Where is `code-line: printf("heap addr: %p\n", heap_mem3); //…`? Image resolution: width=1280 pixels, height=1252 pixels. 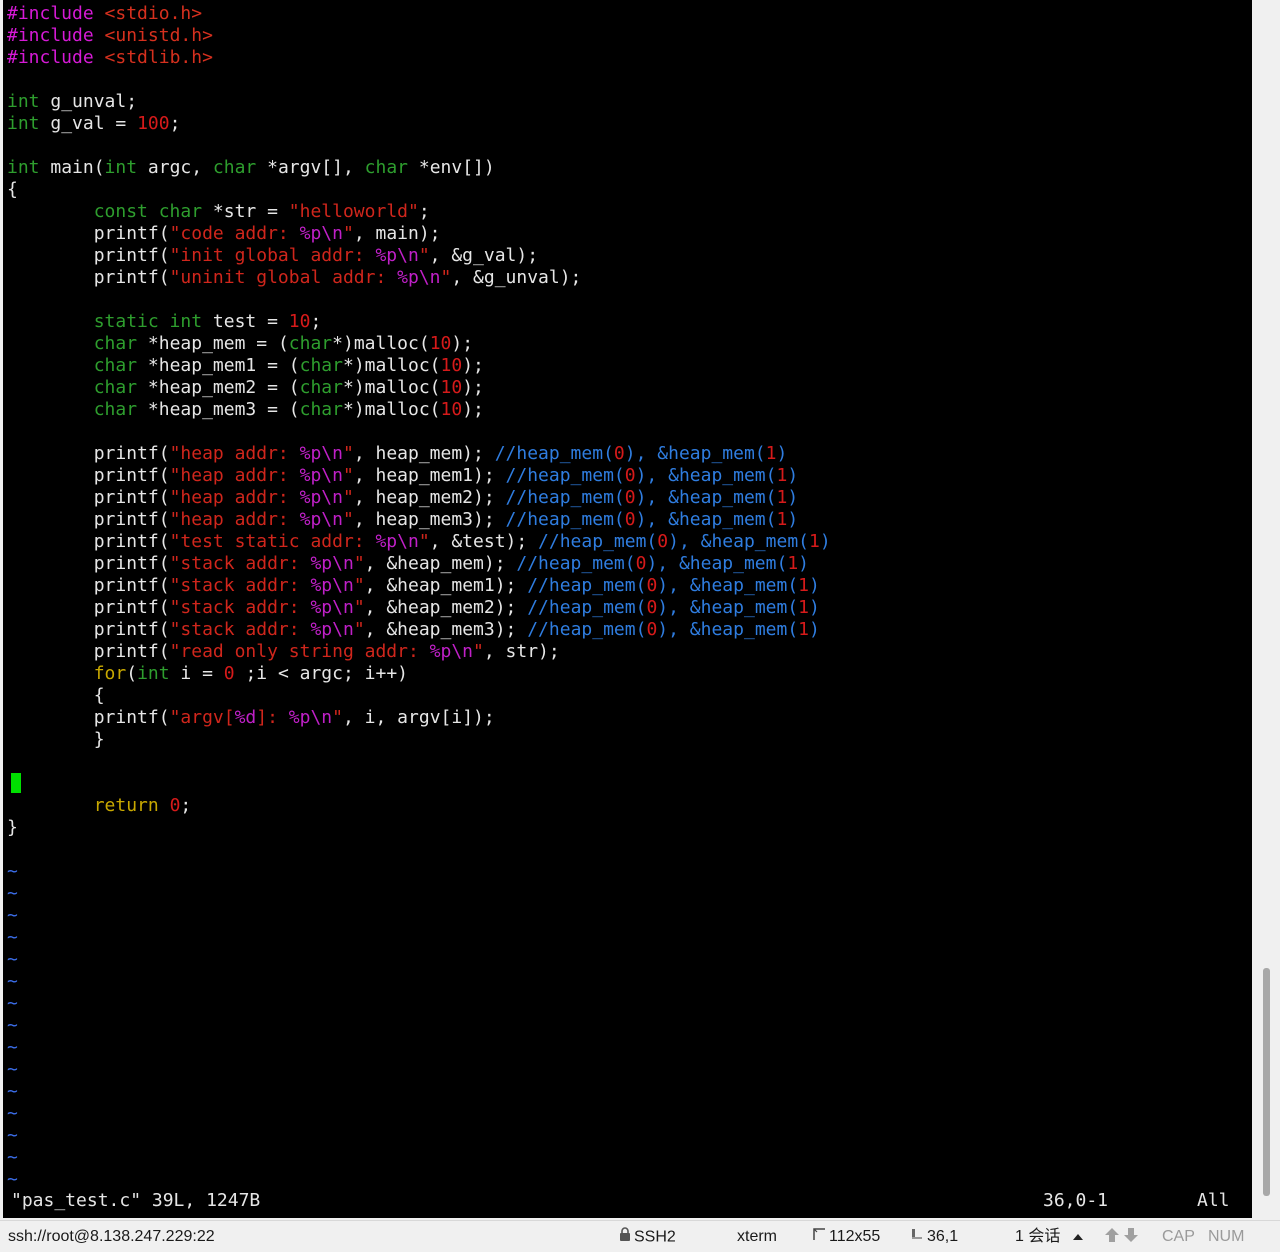 code-line: printf("heap addr: %p\n", heap_mem3); //… is located at coordinates (402, 520).